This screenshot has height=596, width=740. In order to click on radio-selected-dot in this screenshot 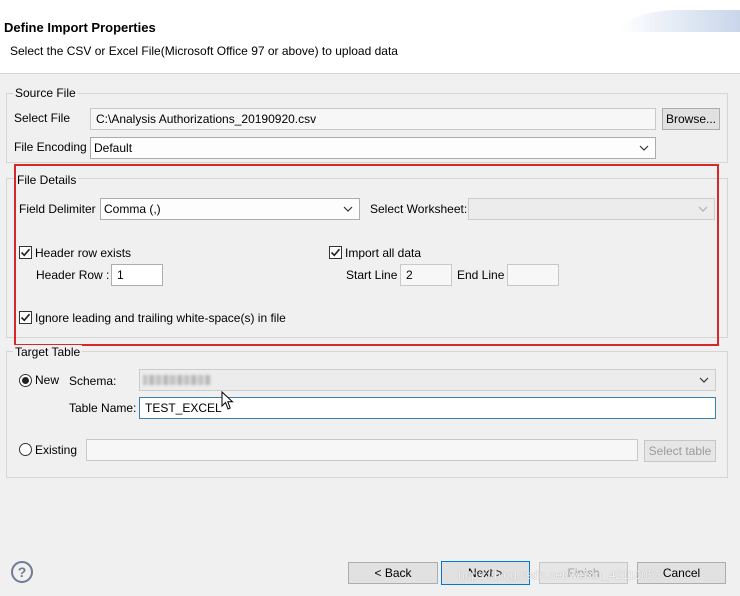, I will do `click(25, 380)`.